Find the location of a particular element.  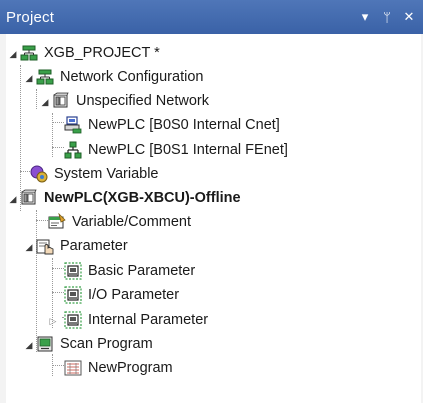

tree-item-label: Network Configuration is located at coordinates (132, 77).